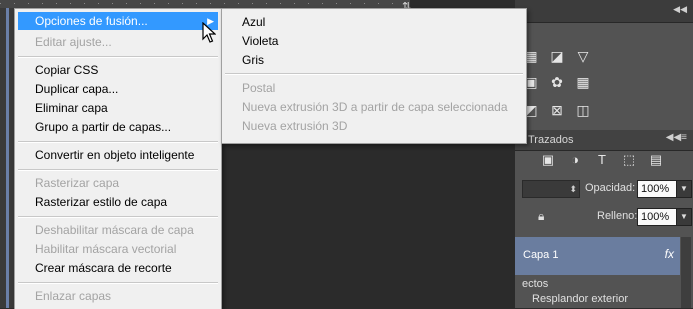 The image size is (693, 309). I want to click on updown-icon: ⬍, so click(573, 189).